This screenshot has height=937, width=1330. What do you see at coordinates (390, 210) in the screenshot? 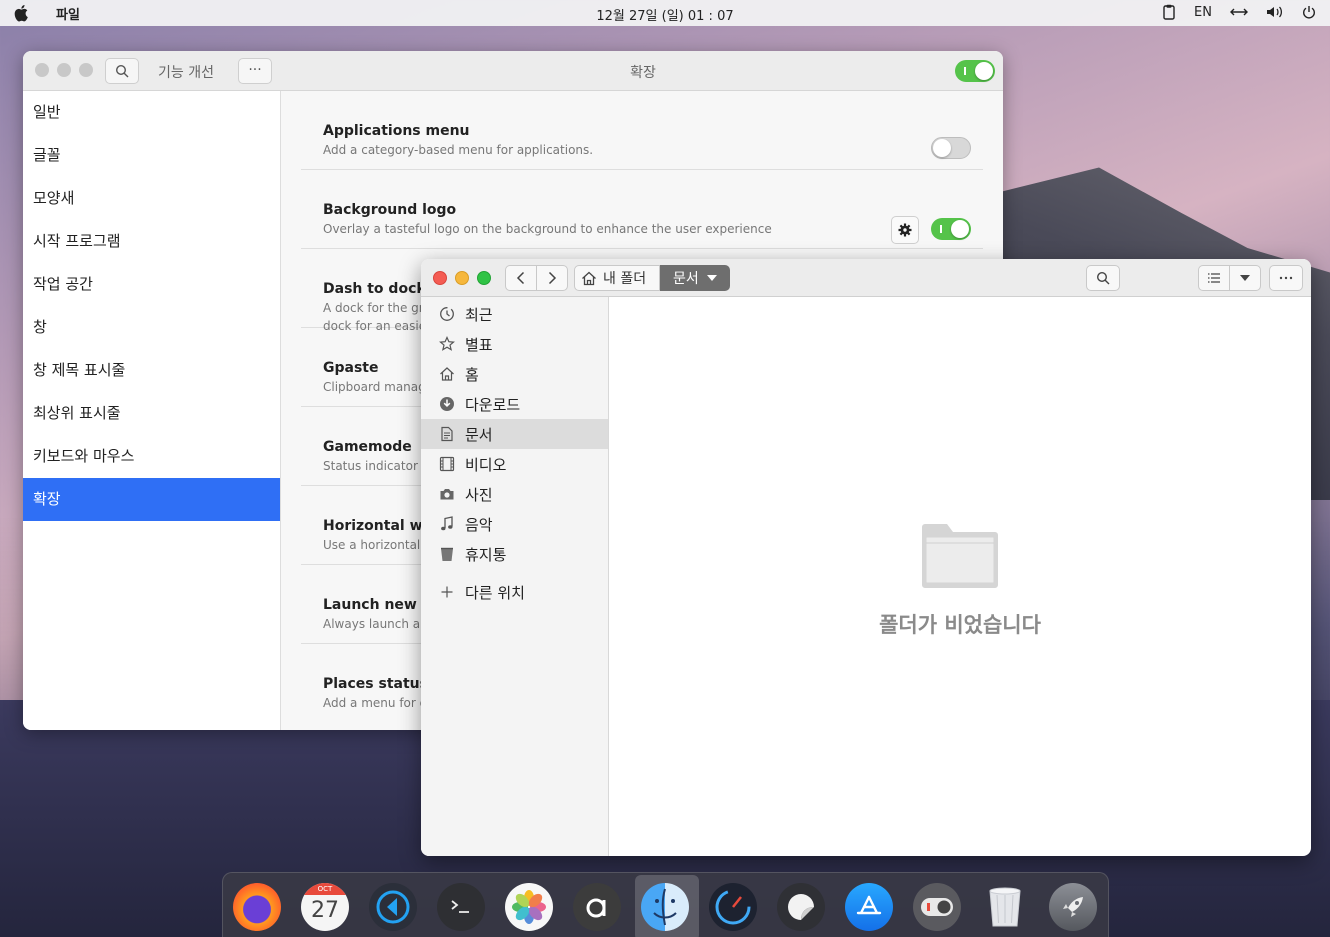
I see `extension-title: Background logo` at bounding box center [390, 210].